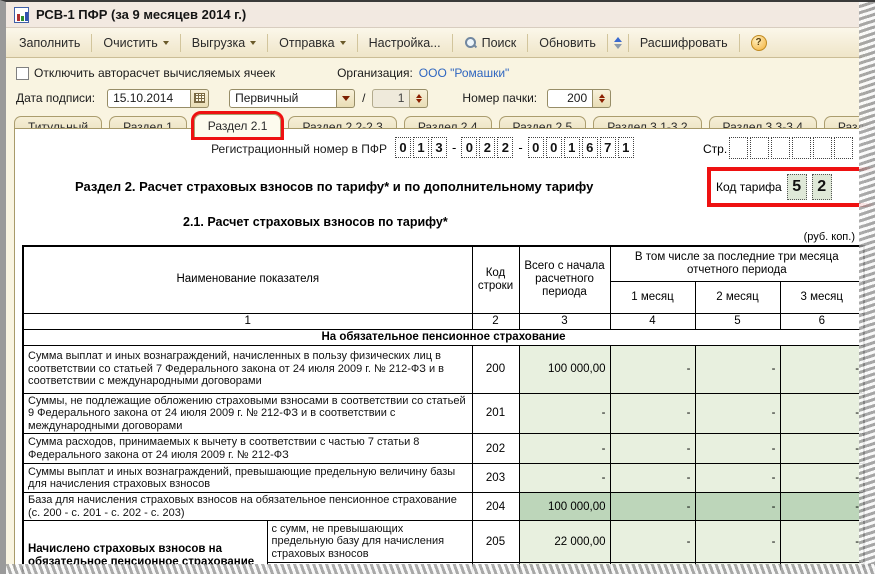 Image resolution: width=875 pixels, height=574 pixels. Describe the element at coordinates (439, 147) in the screenshot. I see `reg-digit-cell: 3` at that location.